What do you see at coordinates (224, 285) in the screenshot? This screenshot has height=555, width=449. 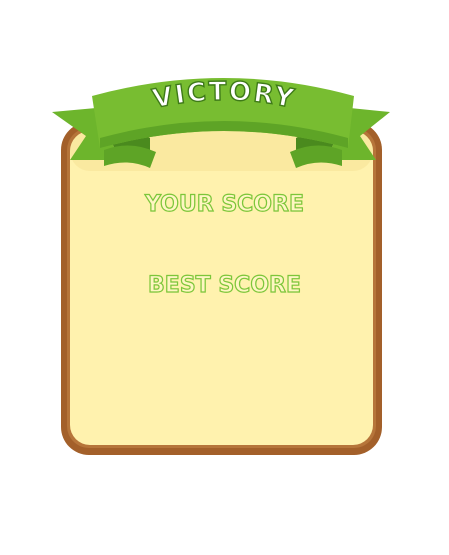 I see `best-score-label: BEST SCORE` at bounding box center [224, 285].